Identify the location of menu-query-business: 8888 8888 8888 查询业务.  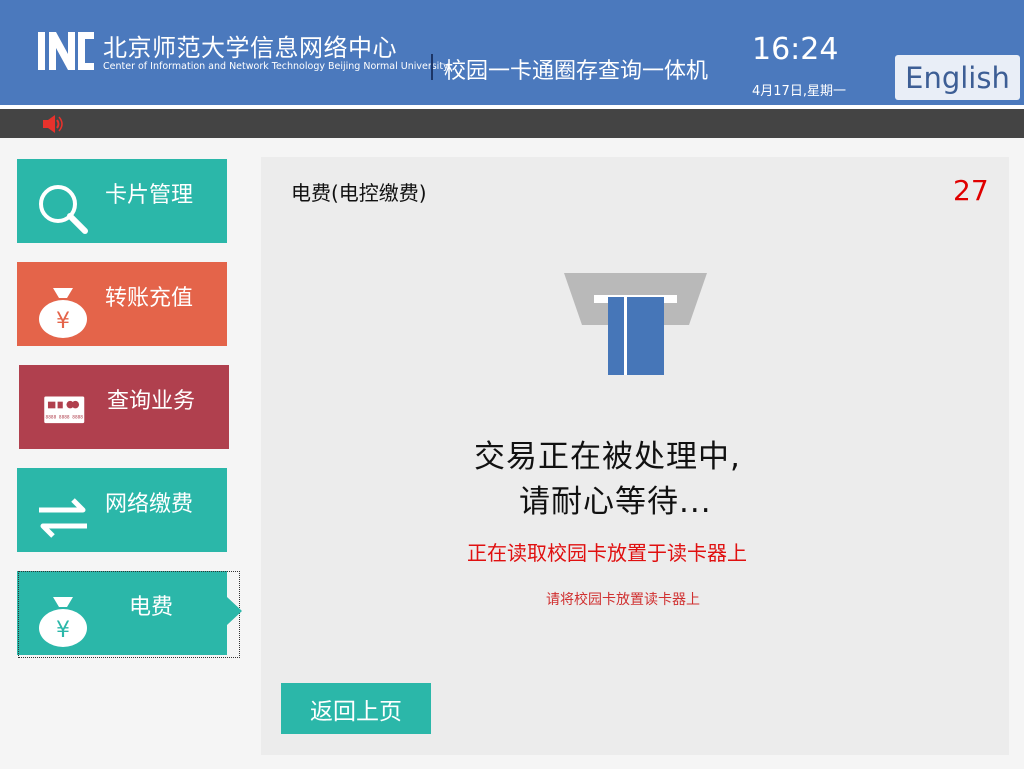
(124, 407).